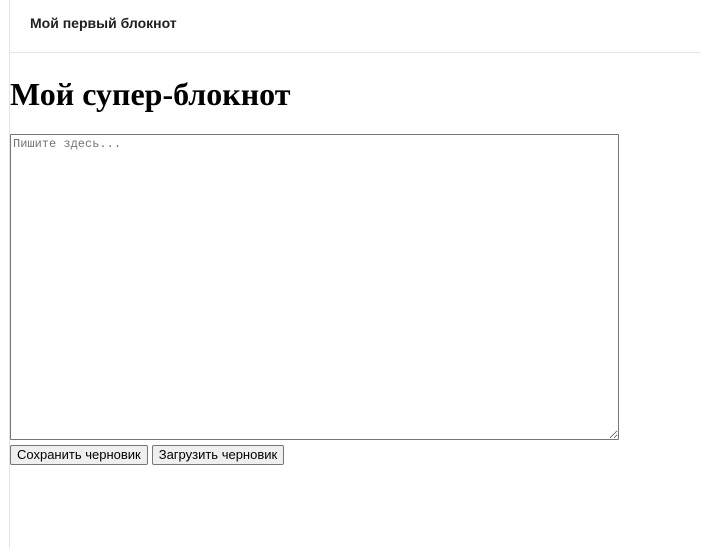 The width and height of the screenshot is (701, 548). What do you see at coordinates (150, 94) in the screenshot?
I see `page-title: Мой супер-блокнот` at bounding box center [150, 94].